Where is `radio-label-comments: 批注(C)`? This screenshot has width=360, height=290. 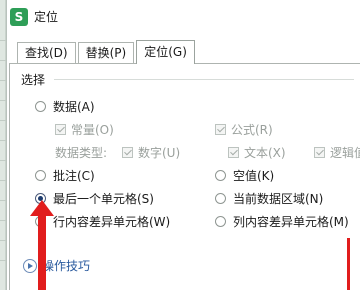 radio-label-comments: 批注(C) is located at coordinates (74, 176).